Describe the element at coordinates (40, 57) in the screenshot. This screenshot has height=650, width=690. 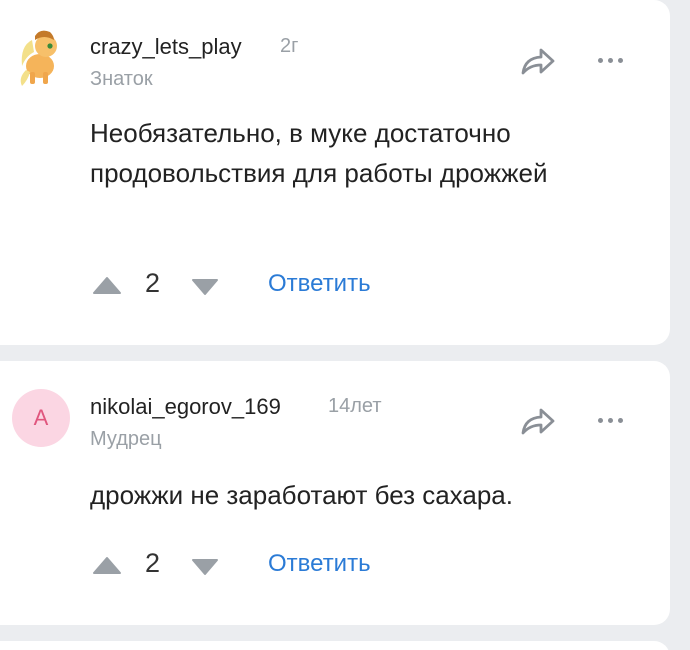
I see `pony-avatar-icon` at that location.